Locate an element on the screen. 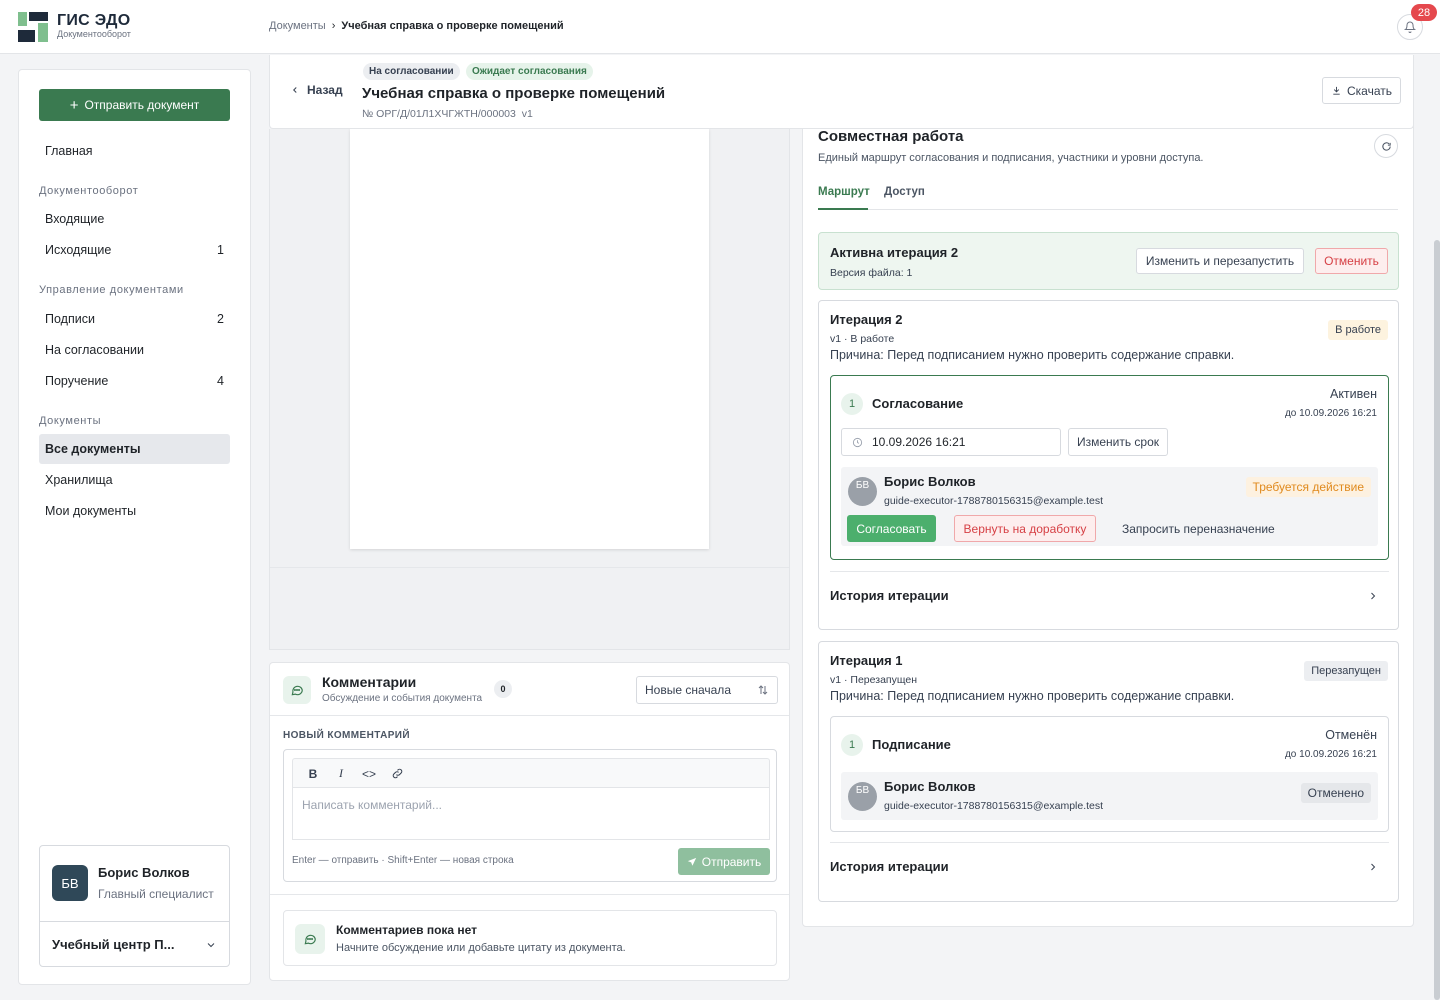 The height and width of the screenshot is (1000, 1440). stage-state: Отменён is located at coordinates (1351, 735).